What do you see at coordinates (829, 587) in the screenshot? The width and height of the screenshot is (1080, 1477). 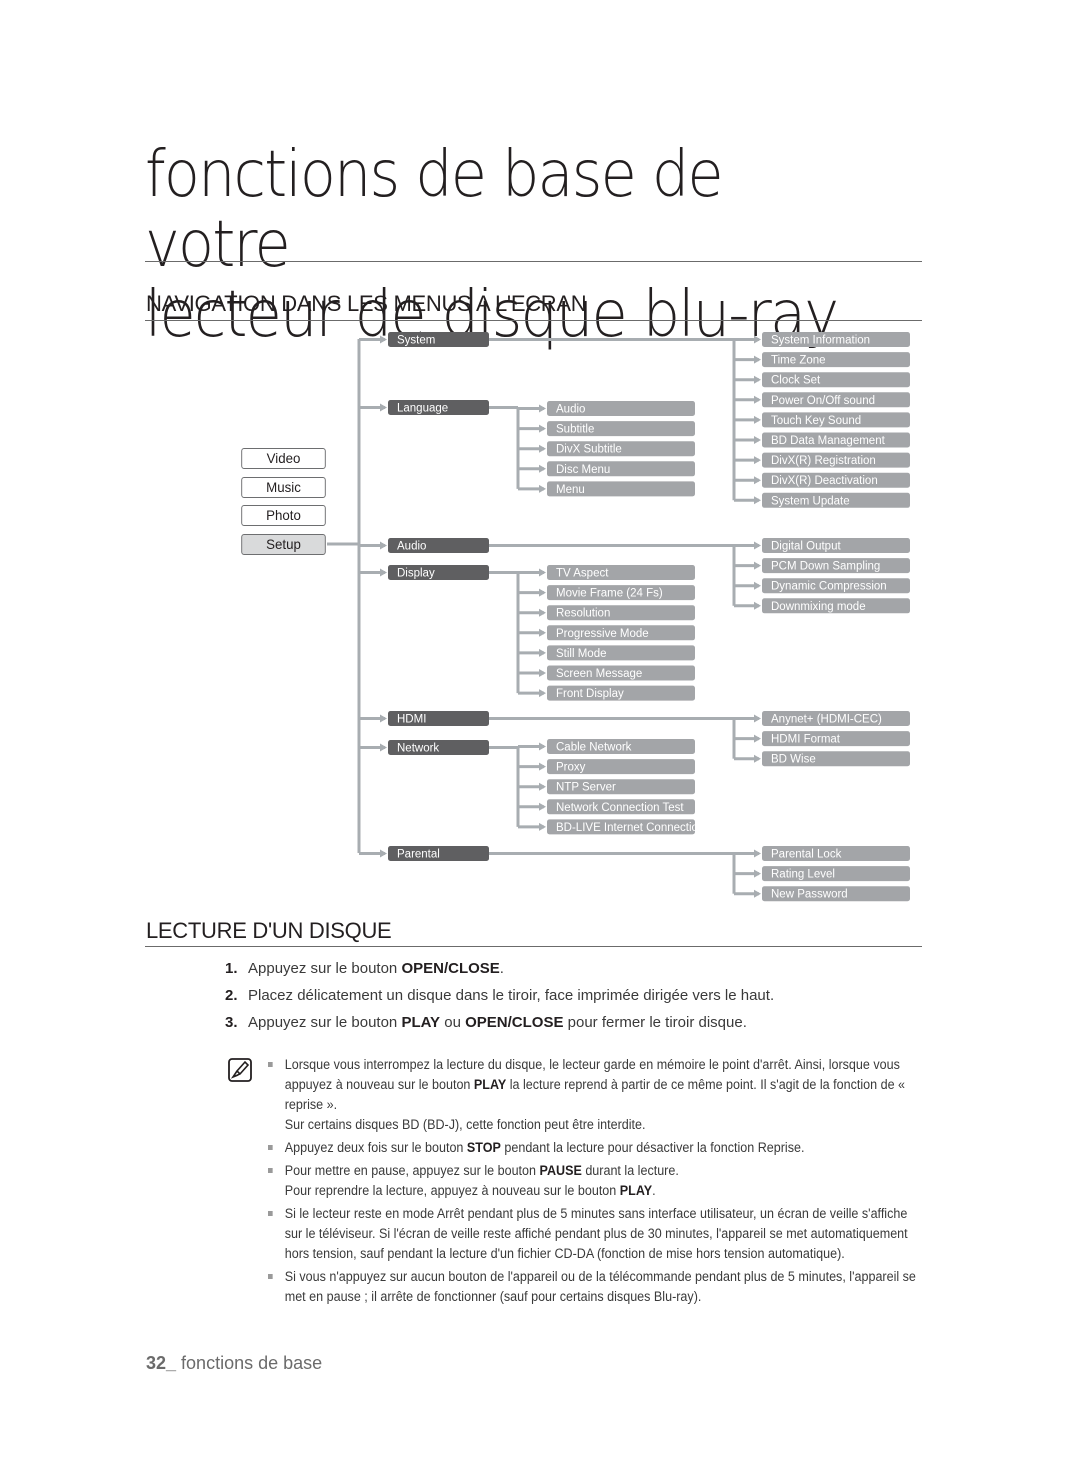 I see `submenu-item-label: Dynamic Compression` at bounding box center [829, 587].